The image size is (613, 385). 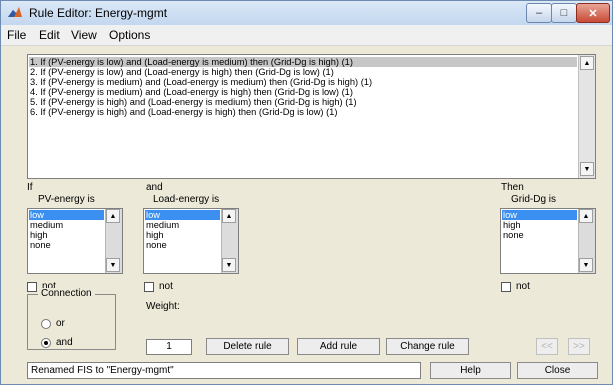 I want to click on maximize-icon: □, so click(x=564, y=13).